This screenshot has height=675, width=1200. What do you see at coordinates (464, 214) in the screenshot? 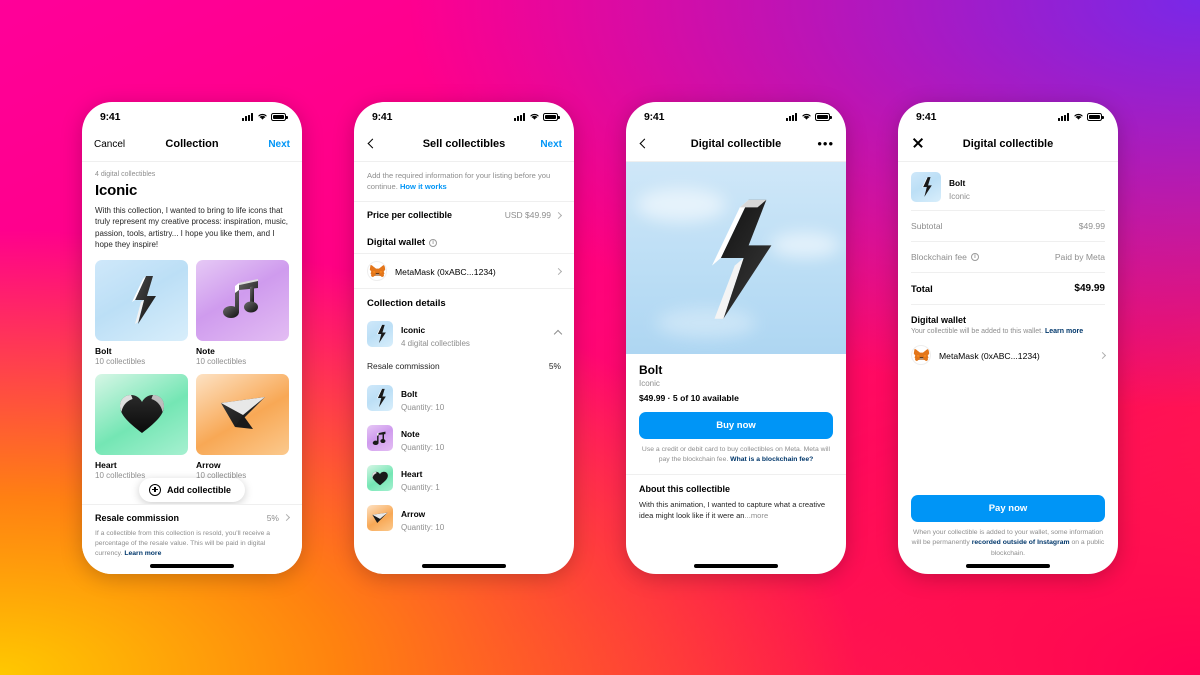
I see `price-per-collectible-row: Price per collectible USD $49.99` at bounding box center [464, 214].